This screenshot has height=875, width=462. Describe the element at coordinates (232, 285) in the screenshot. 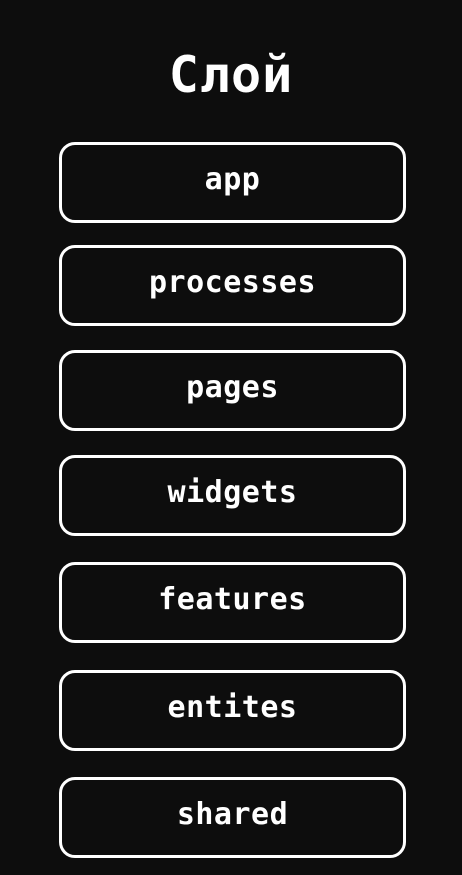

I see `layer-button-processes: processes` at that location.